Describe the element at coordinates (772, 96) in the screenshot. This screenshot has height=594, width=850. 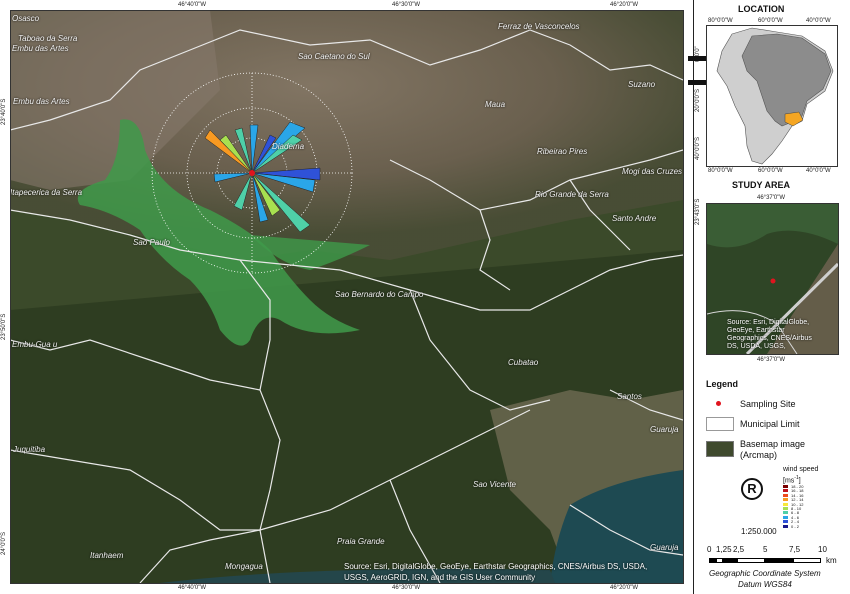
I see `location-map` at that location.